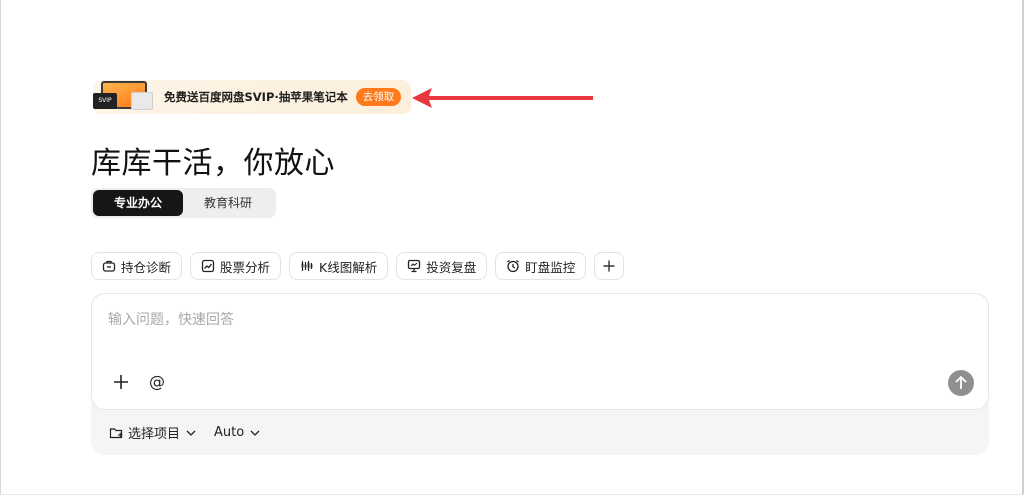 Image resolution: width=1024 pixels, height=495 pixels. Describe the element at coordinates (229, 432) in the screenshot. I see `model-select-label: Auto` at that location.